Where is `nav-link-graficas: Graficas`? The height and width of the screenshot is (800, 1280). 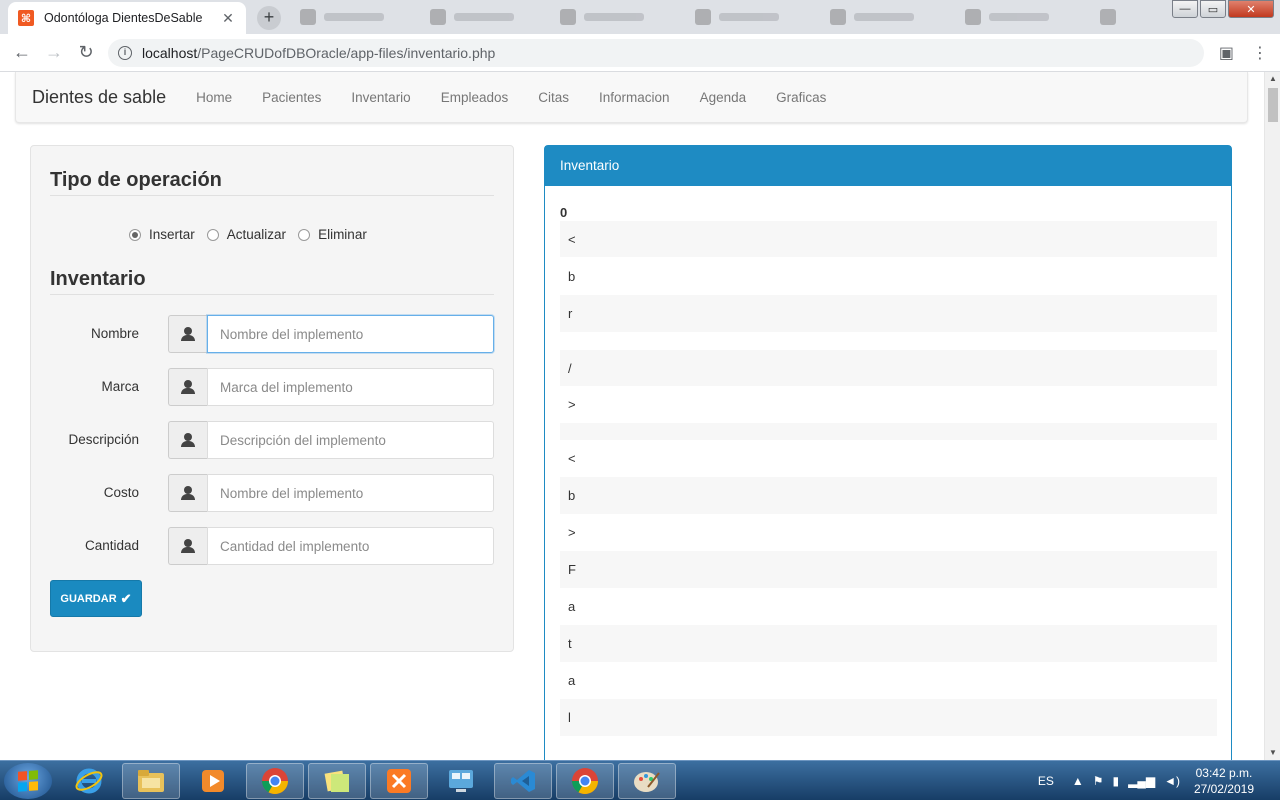 nav-link-graficas: Graficas is located at coordinates (801, 97).